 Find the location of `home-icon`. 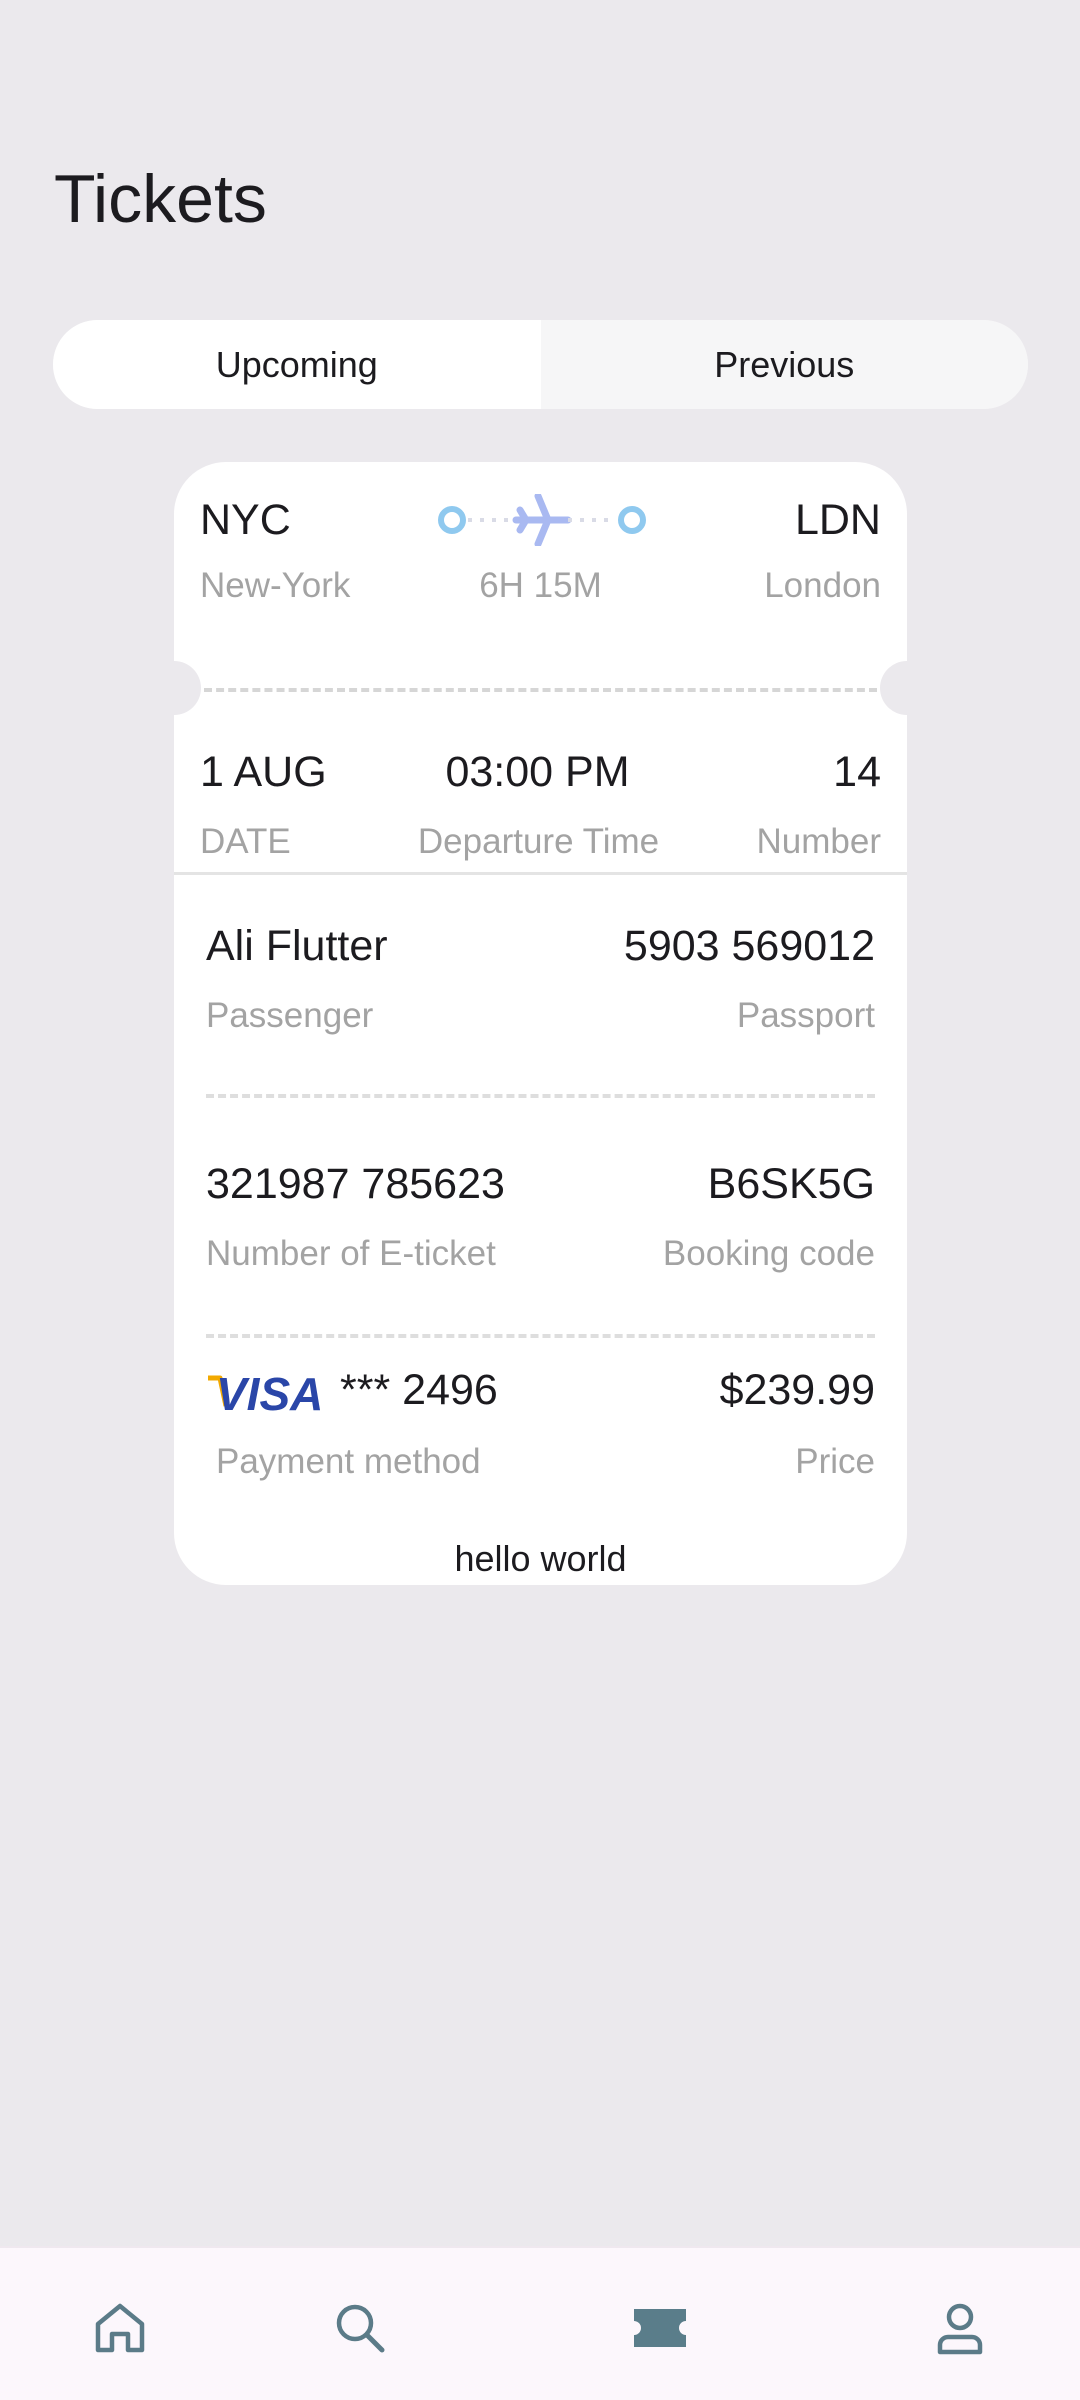

home-icon is located at coordinates (120, 2328).